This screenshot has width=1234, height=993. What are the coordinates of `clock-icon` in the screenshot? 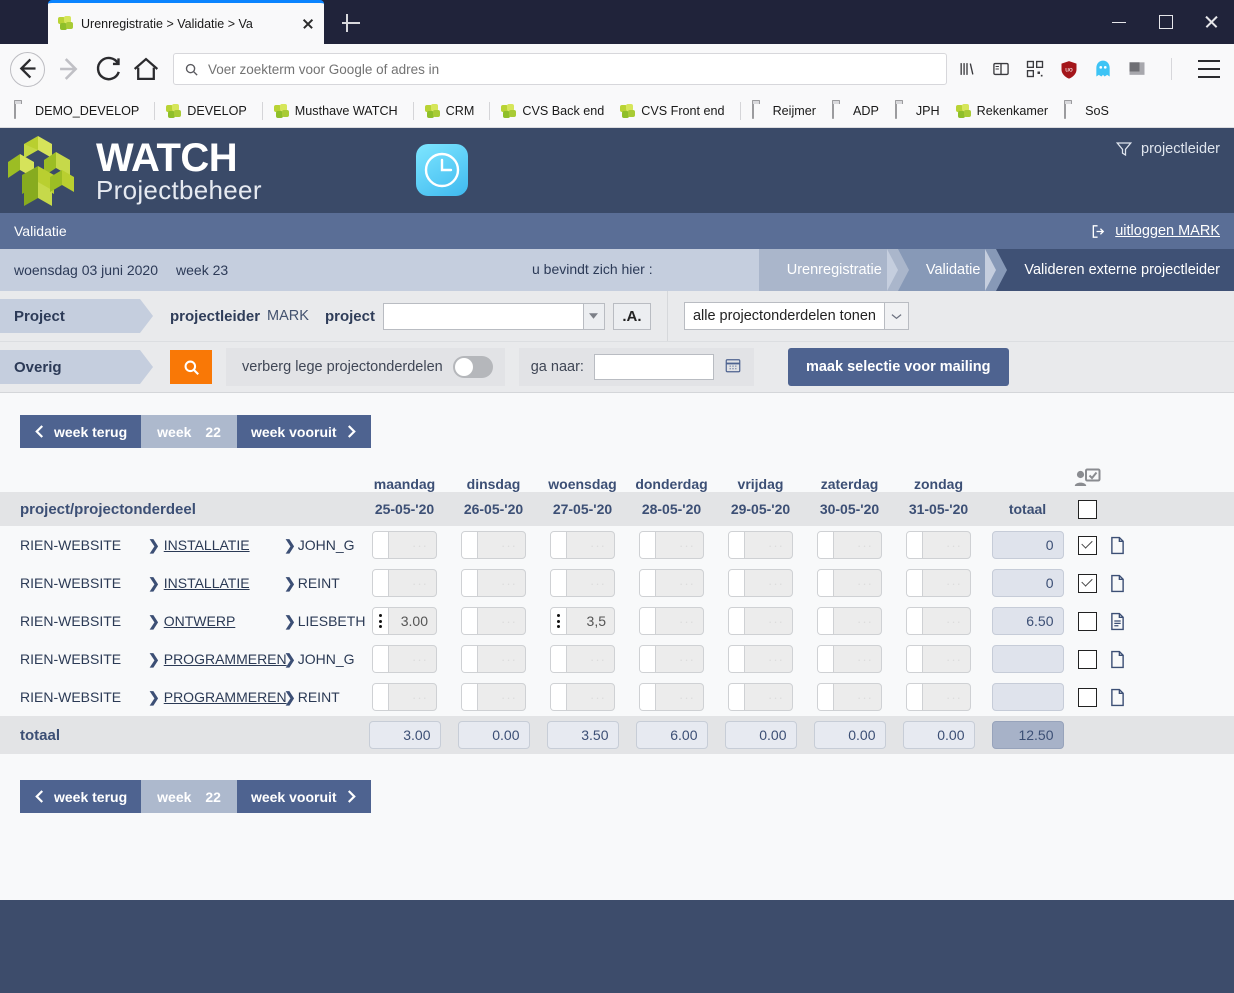 It's located at (442, 170).